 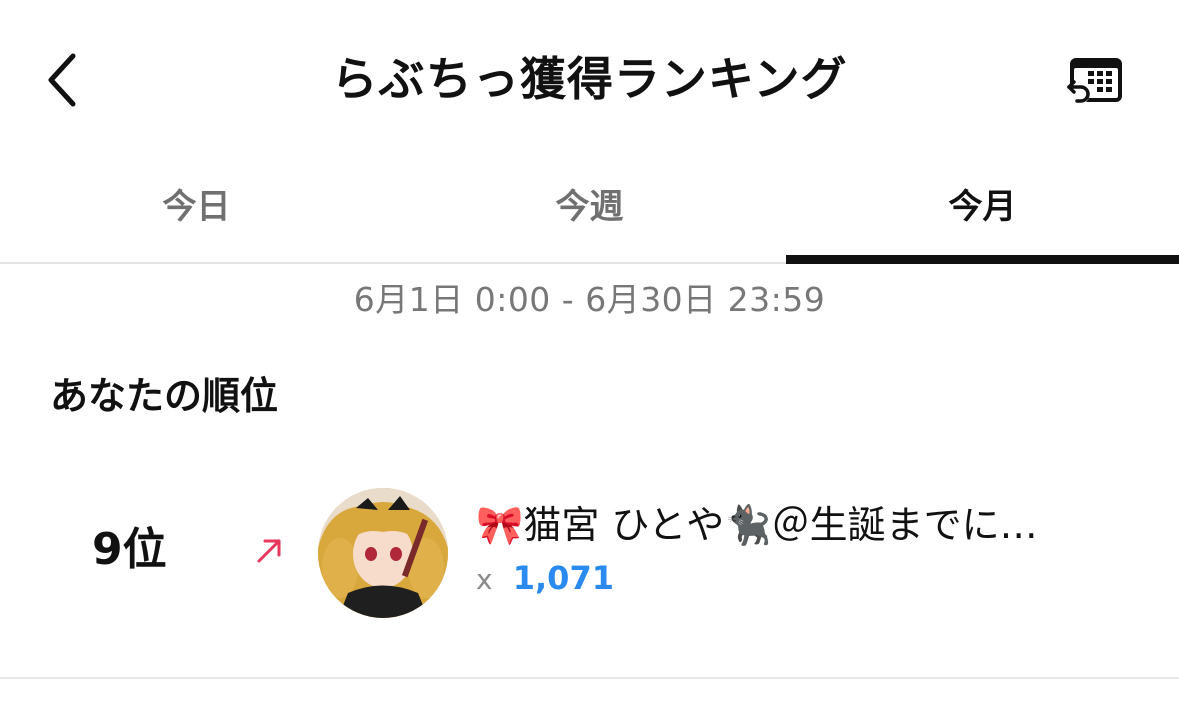 I want to click on ranking-period: 6月1日 0:00 - 6月30日 23:59, so click(x=589, y=299).